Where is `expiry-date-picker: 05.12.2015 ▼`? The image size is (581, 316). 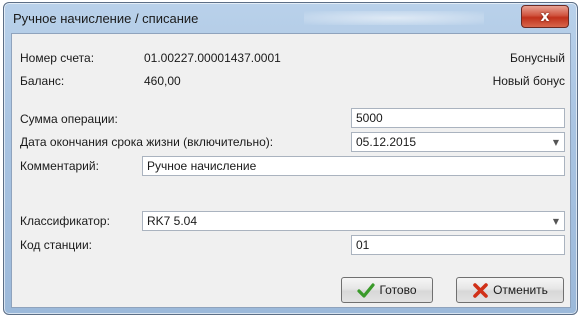
expiry-date-picker: 05.12.2015 ▼ is located at coordinates (458, 142).